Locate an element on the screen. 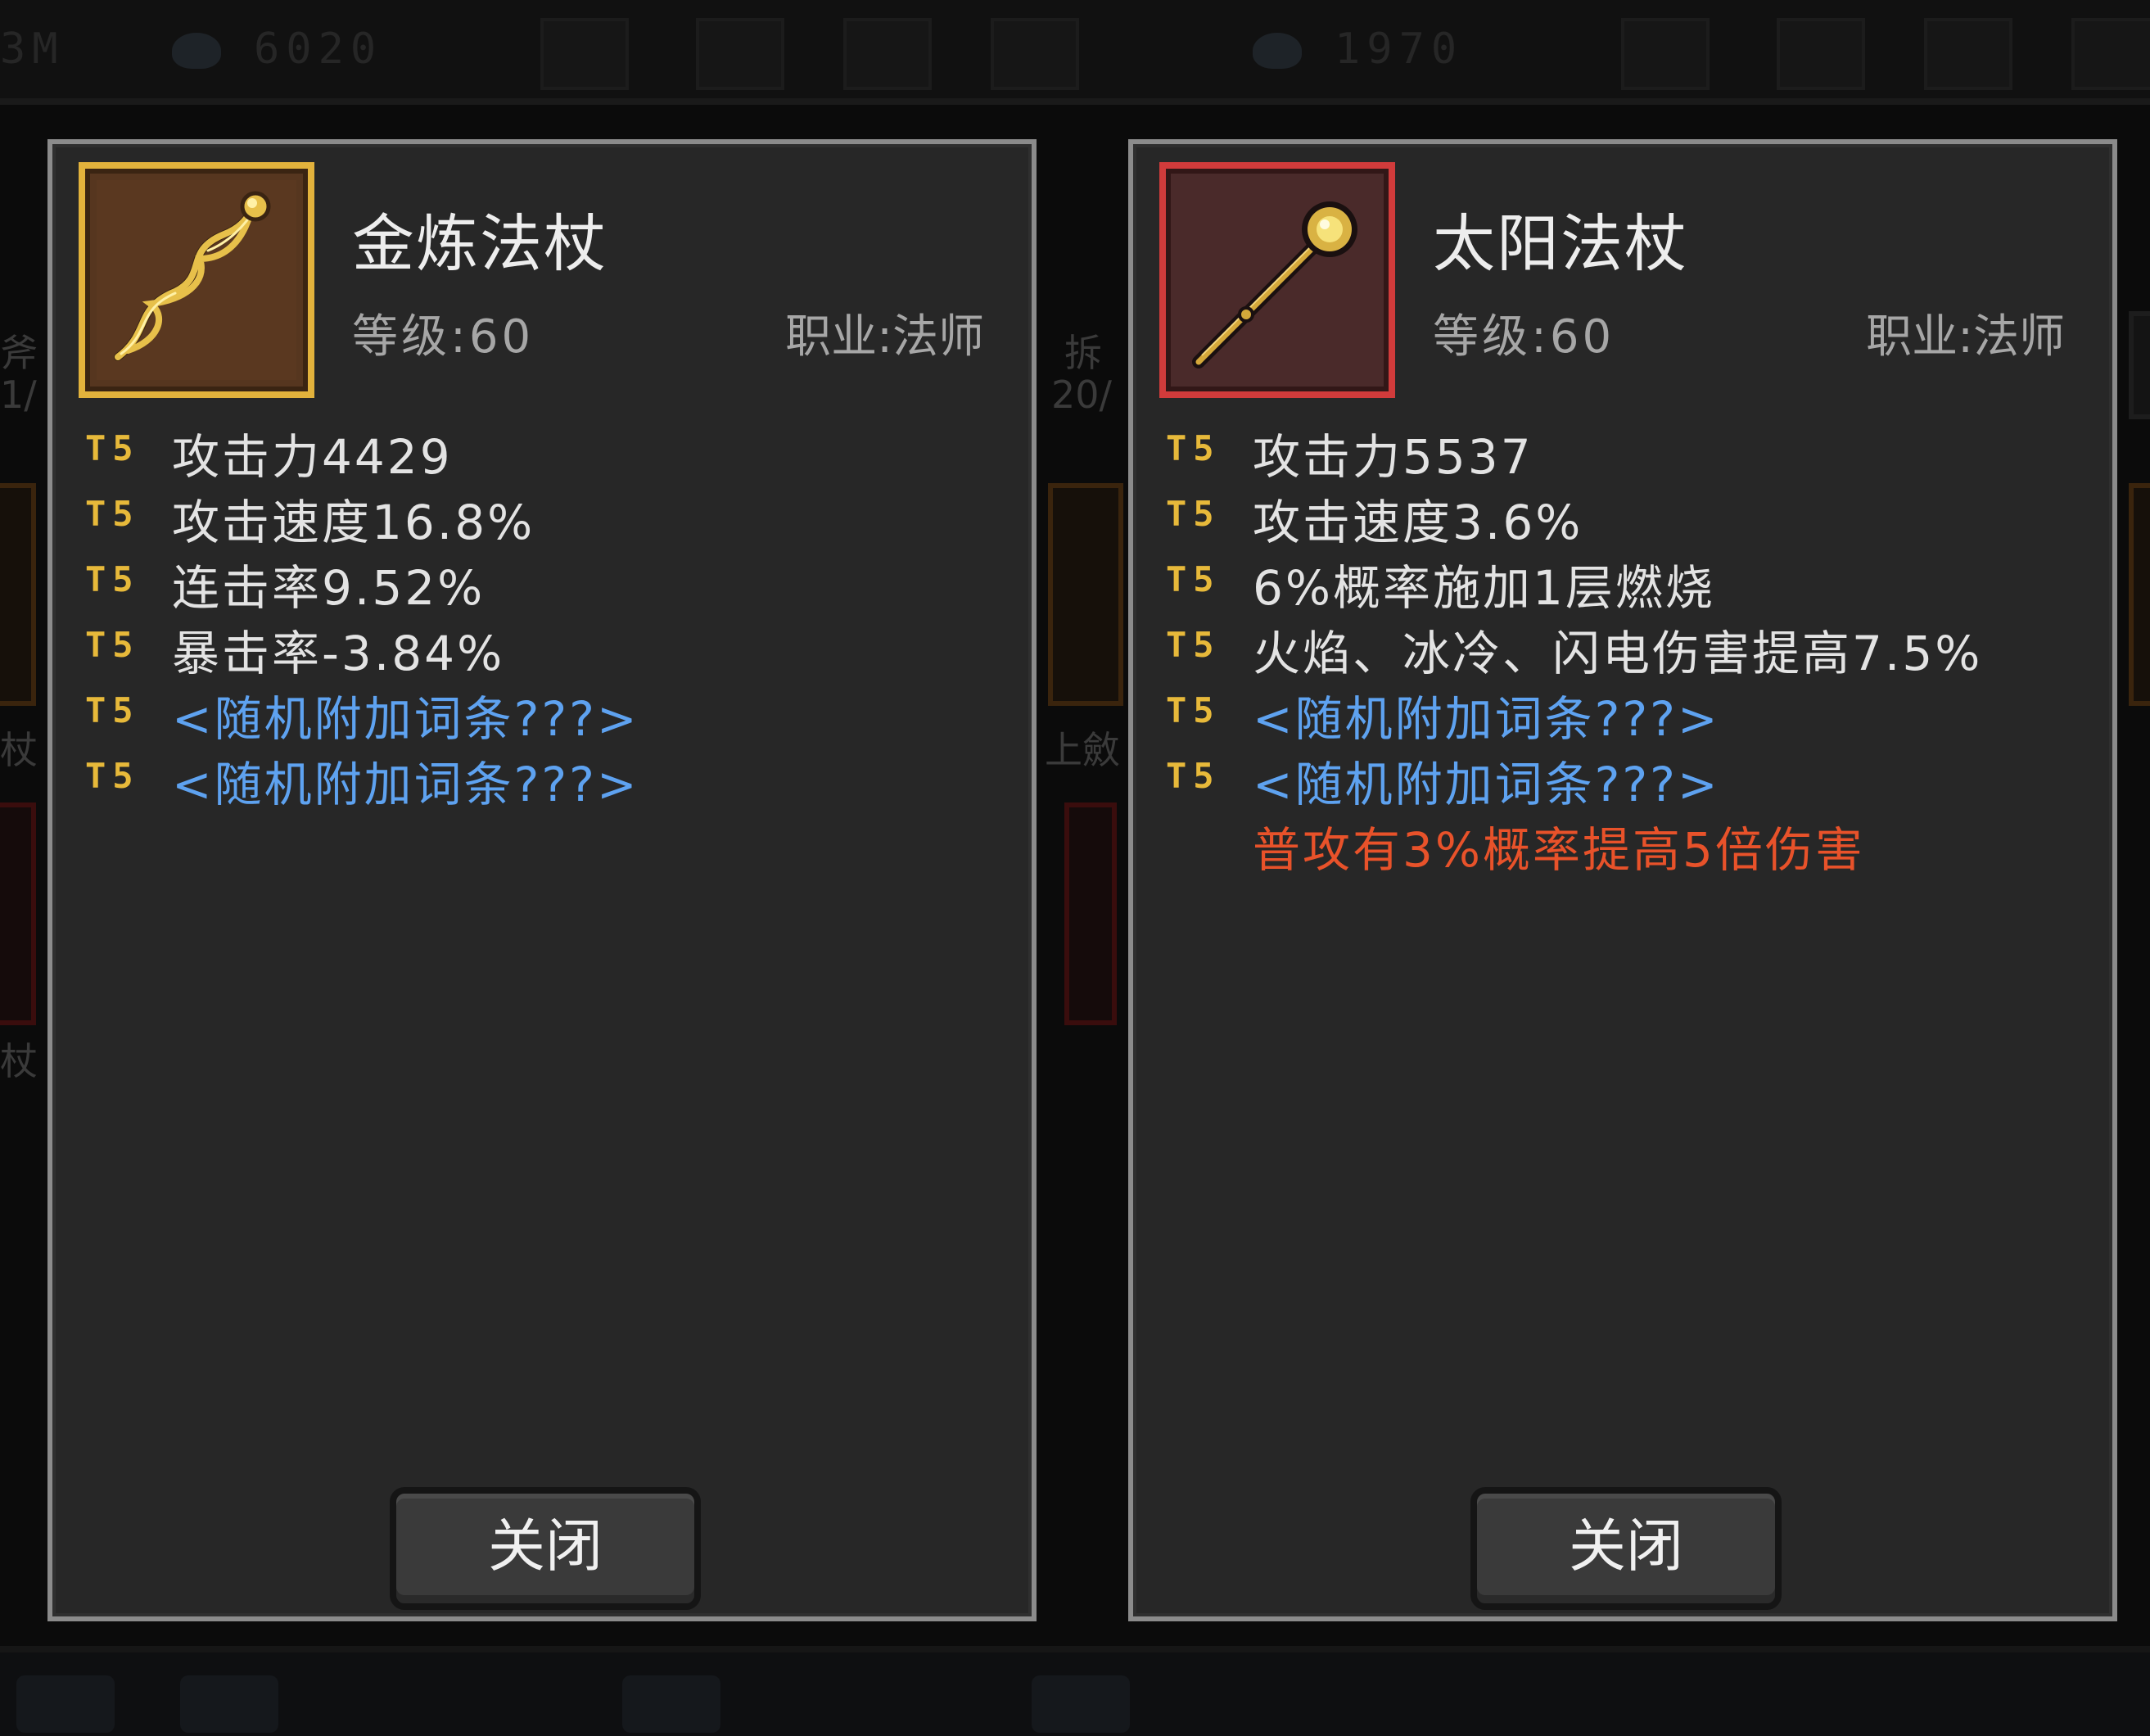  bg-tab-label: 拆 is located at coordinates (1083, 353).